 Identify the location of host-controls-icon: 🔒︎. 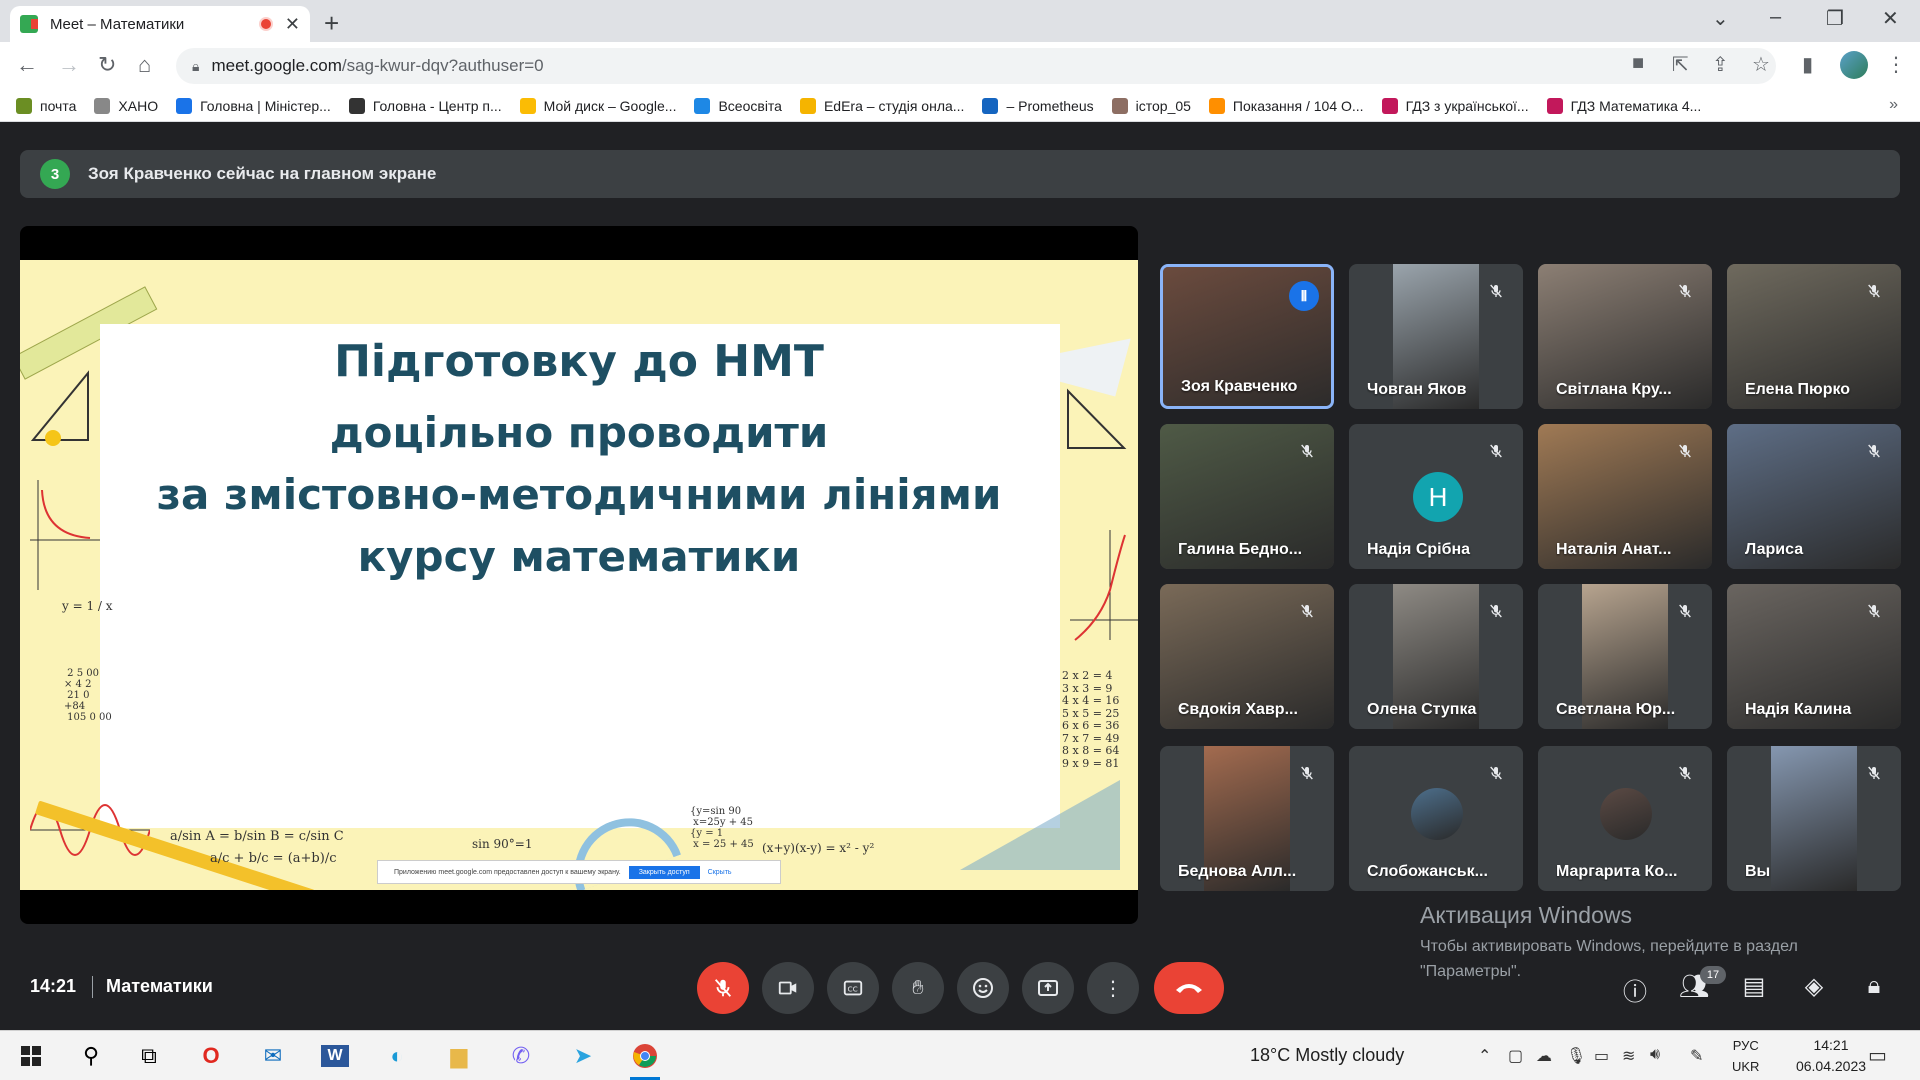
(1874, 986).